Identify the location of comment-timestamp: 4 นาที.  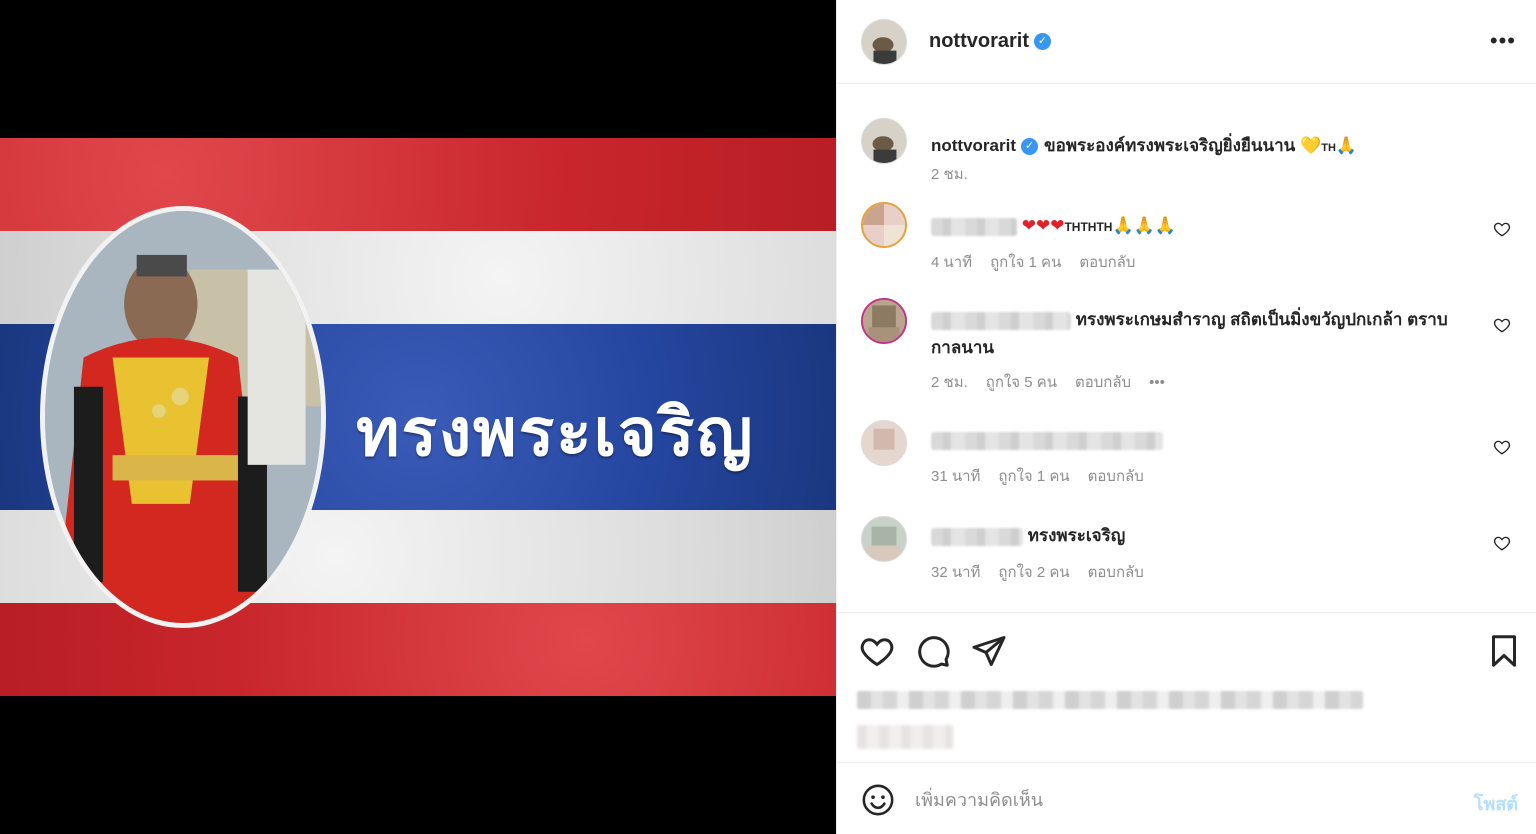
(952, 262).